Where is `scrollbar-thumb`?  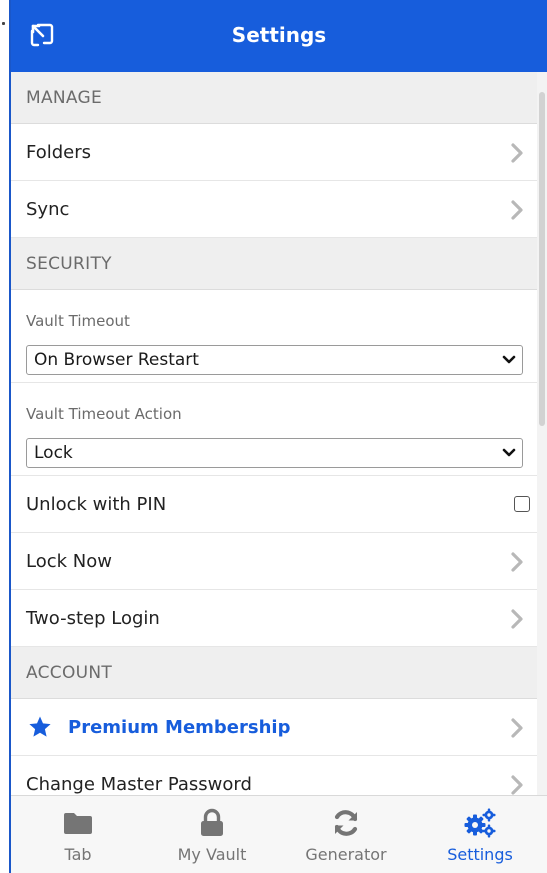 scrollbar-thumb is located at coordinates (542, 259).